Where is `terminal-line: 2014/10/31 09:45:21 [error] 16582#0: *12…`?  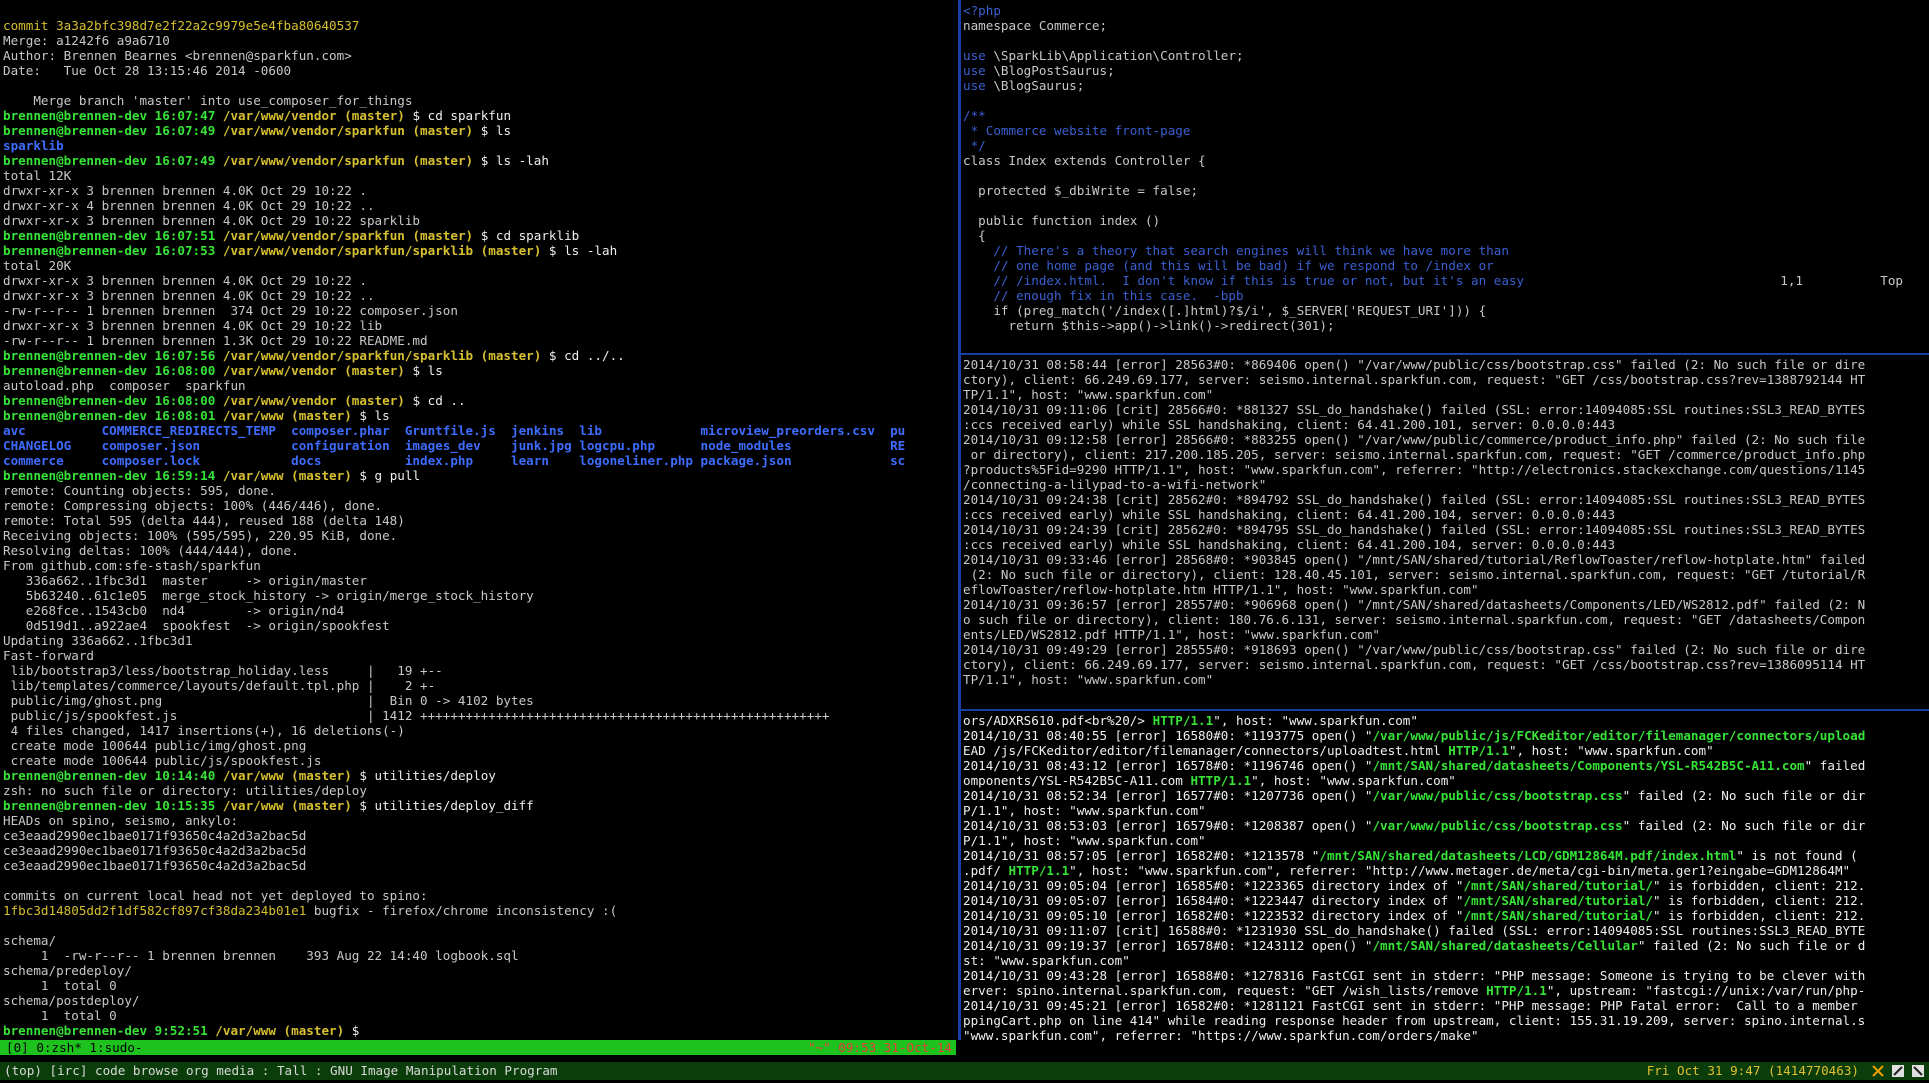
terminal-line: 2014/10/31 09:45:21 [error] 16582#0: *12… is located at coordinates (1410, 1005).